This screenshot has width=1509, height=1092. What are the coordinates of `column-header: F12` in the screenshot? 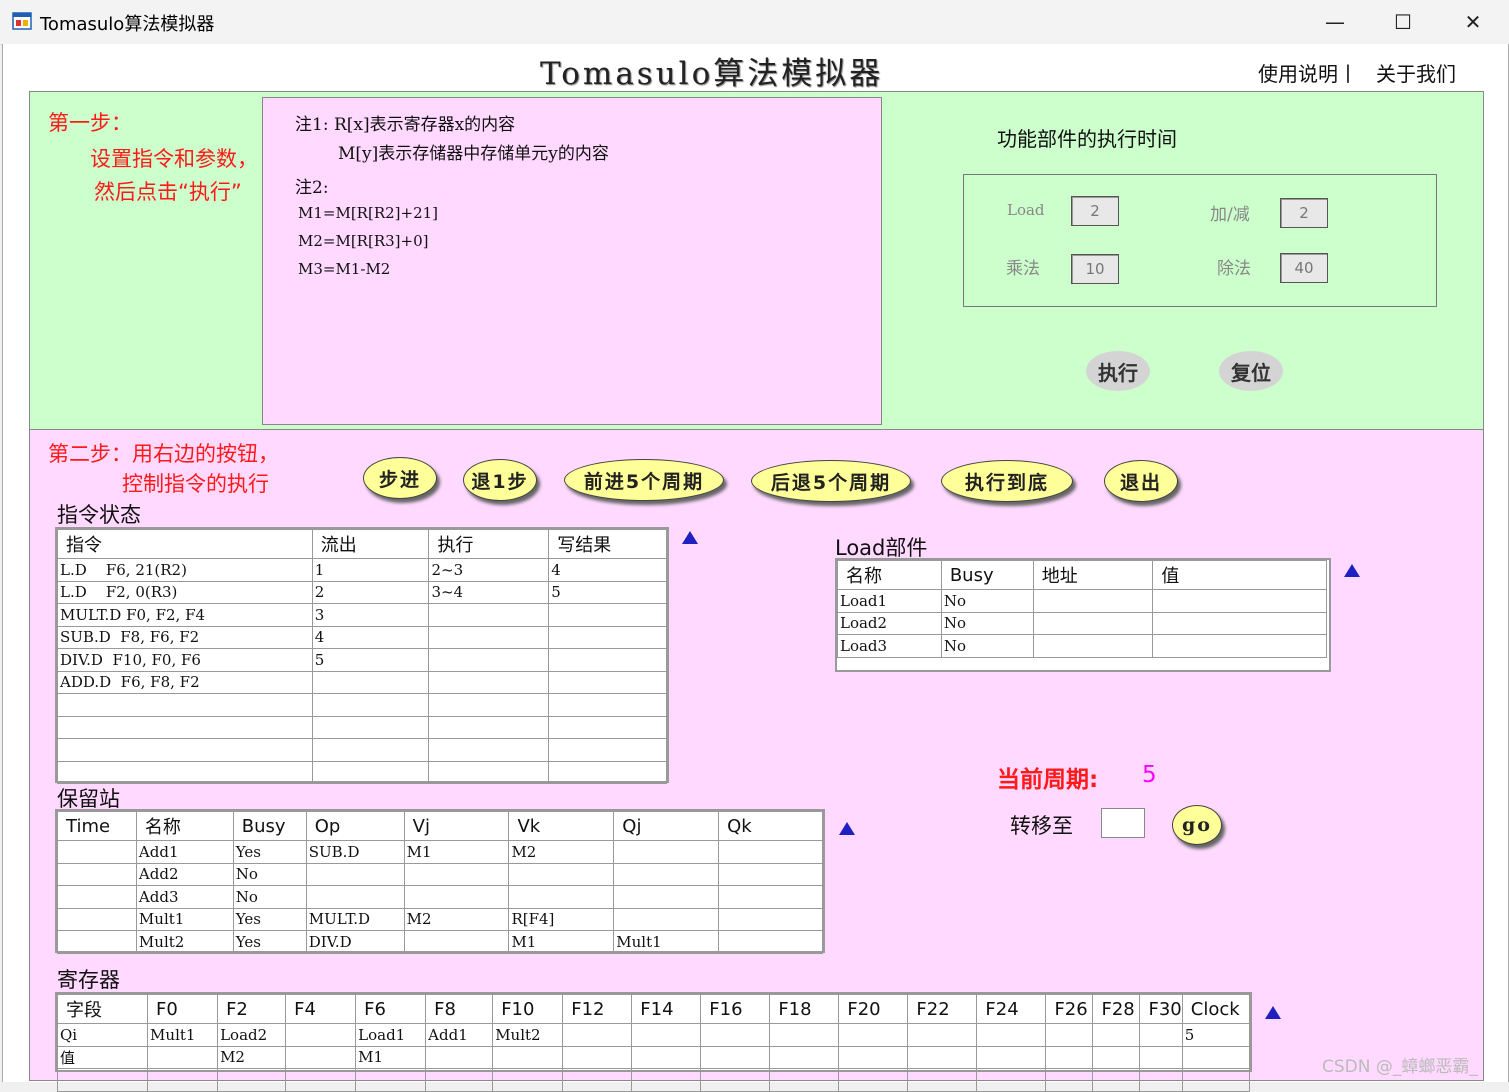 It's located at (597, 1009).